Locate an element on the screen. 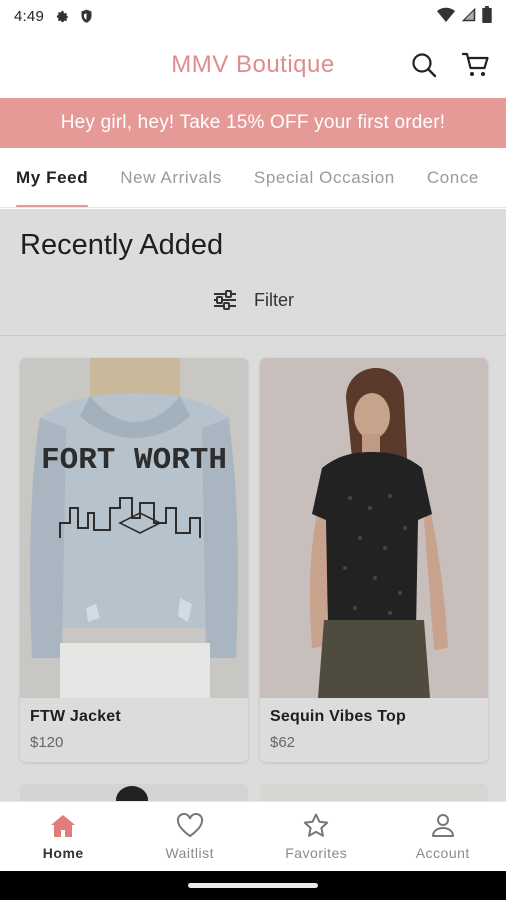 The height and width of the screenshot is (900, 506). product-info: Sequin Vibes Top $62 is located at coordinates (374, 730).